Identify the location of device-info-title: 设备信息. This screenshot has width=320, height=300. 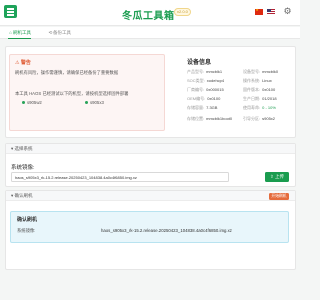
(199, 63).